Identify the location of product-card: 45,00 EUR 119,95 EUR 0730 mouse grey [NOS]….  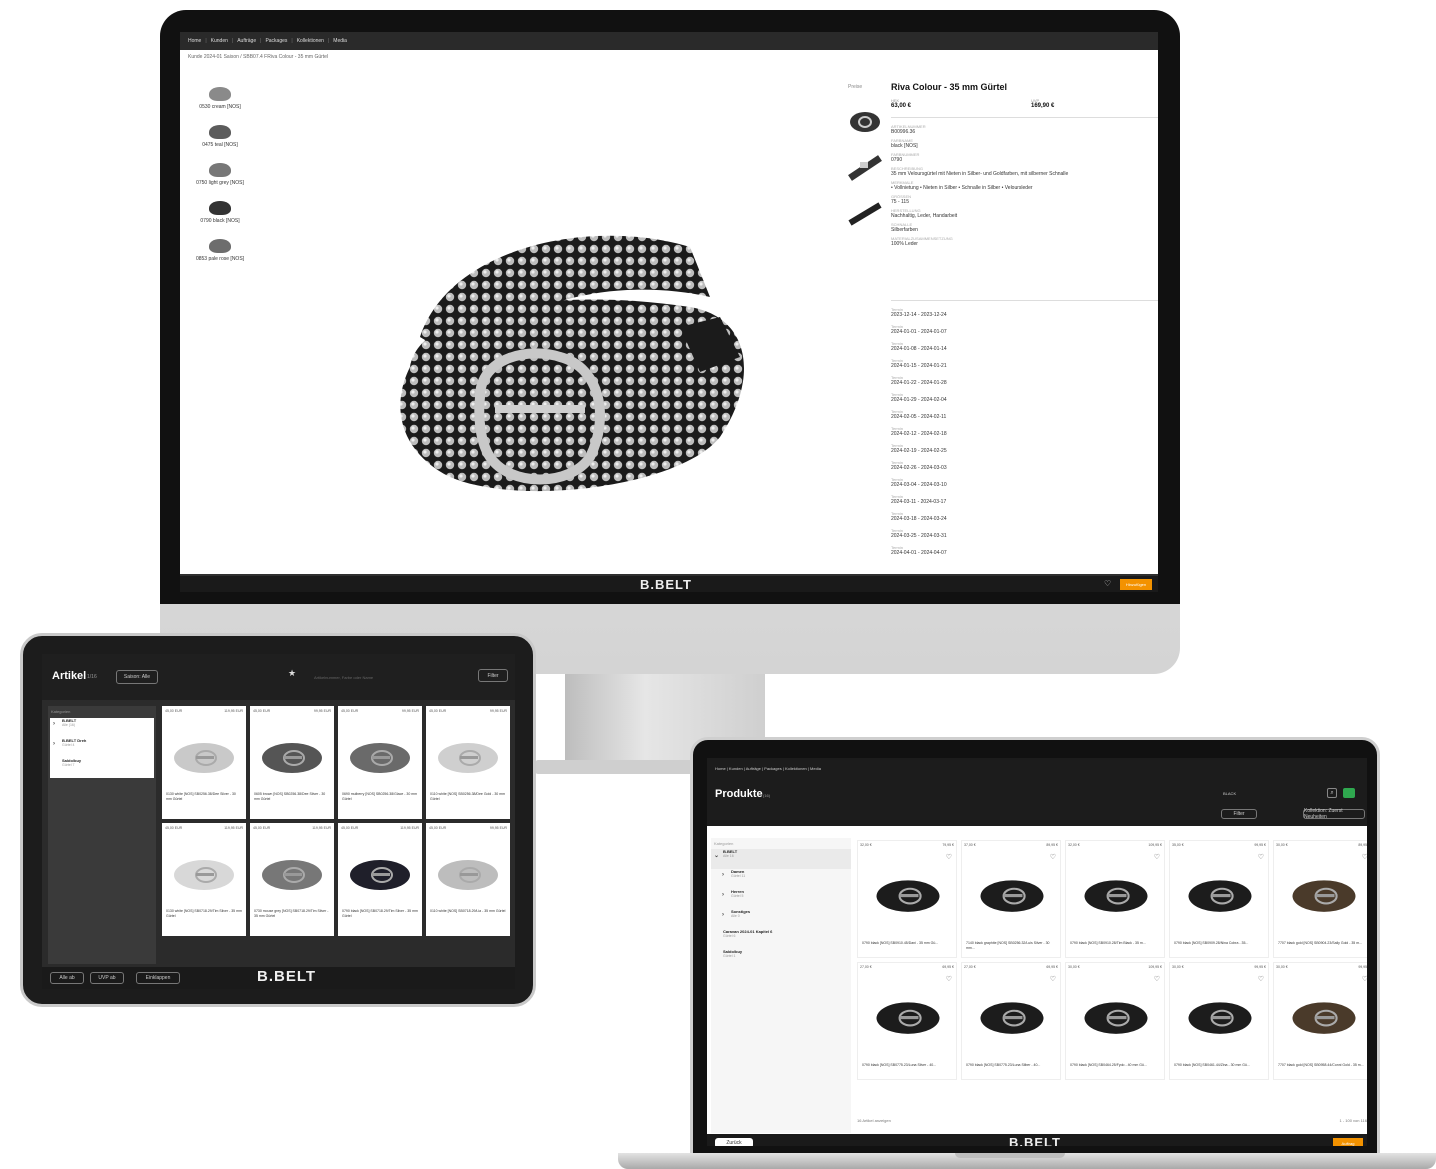
(292, 879).